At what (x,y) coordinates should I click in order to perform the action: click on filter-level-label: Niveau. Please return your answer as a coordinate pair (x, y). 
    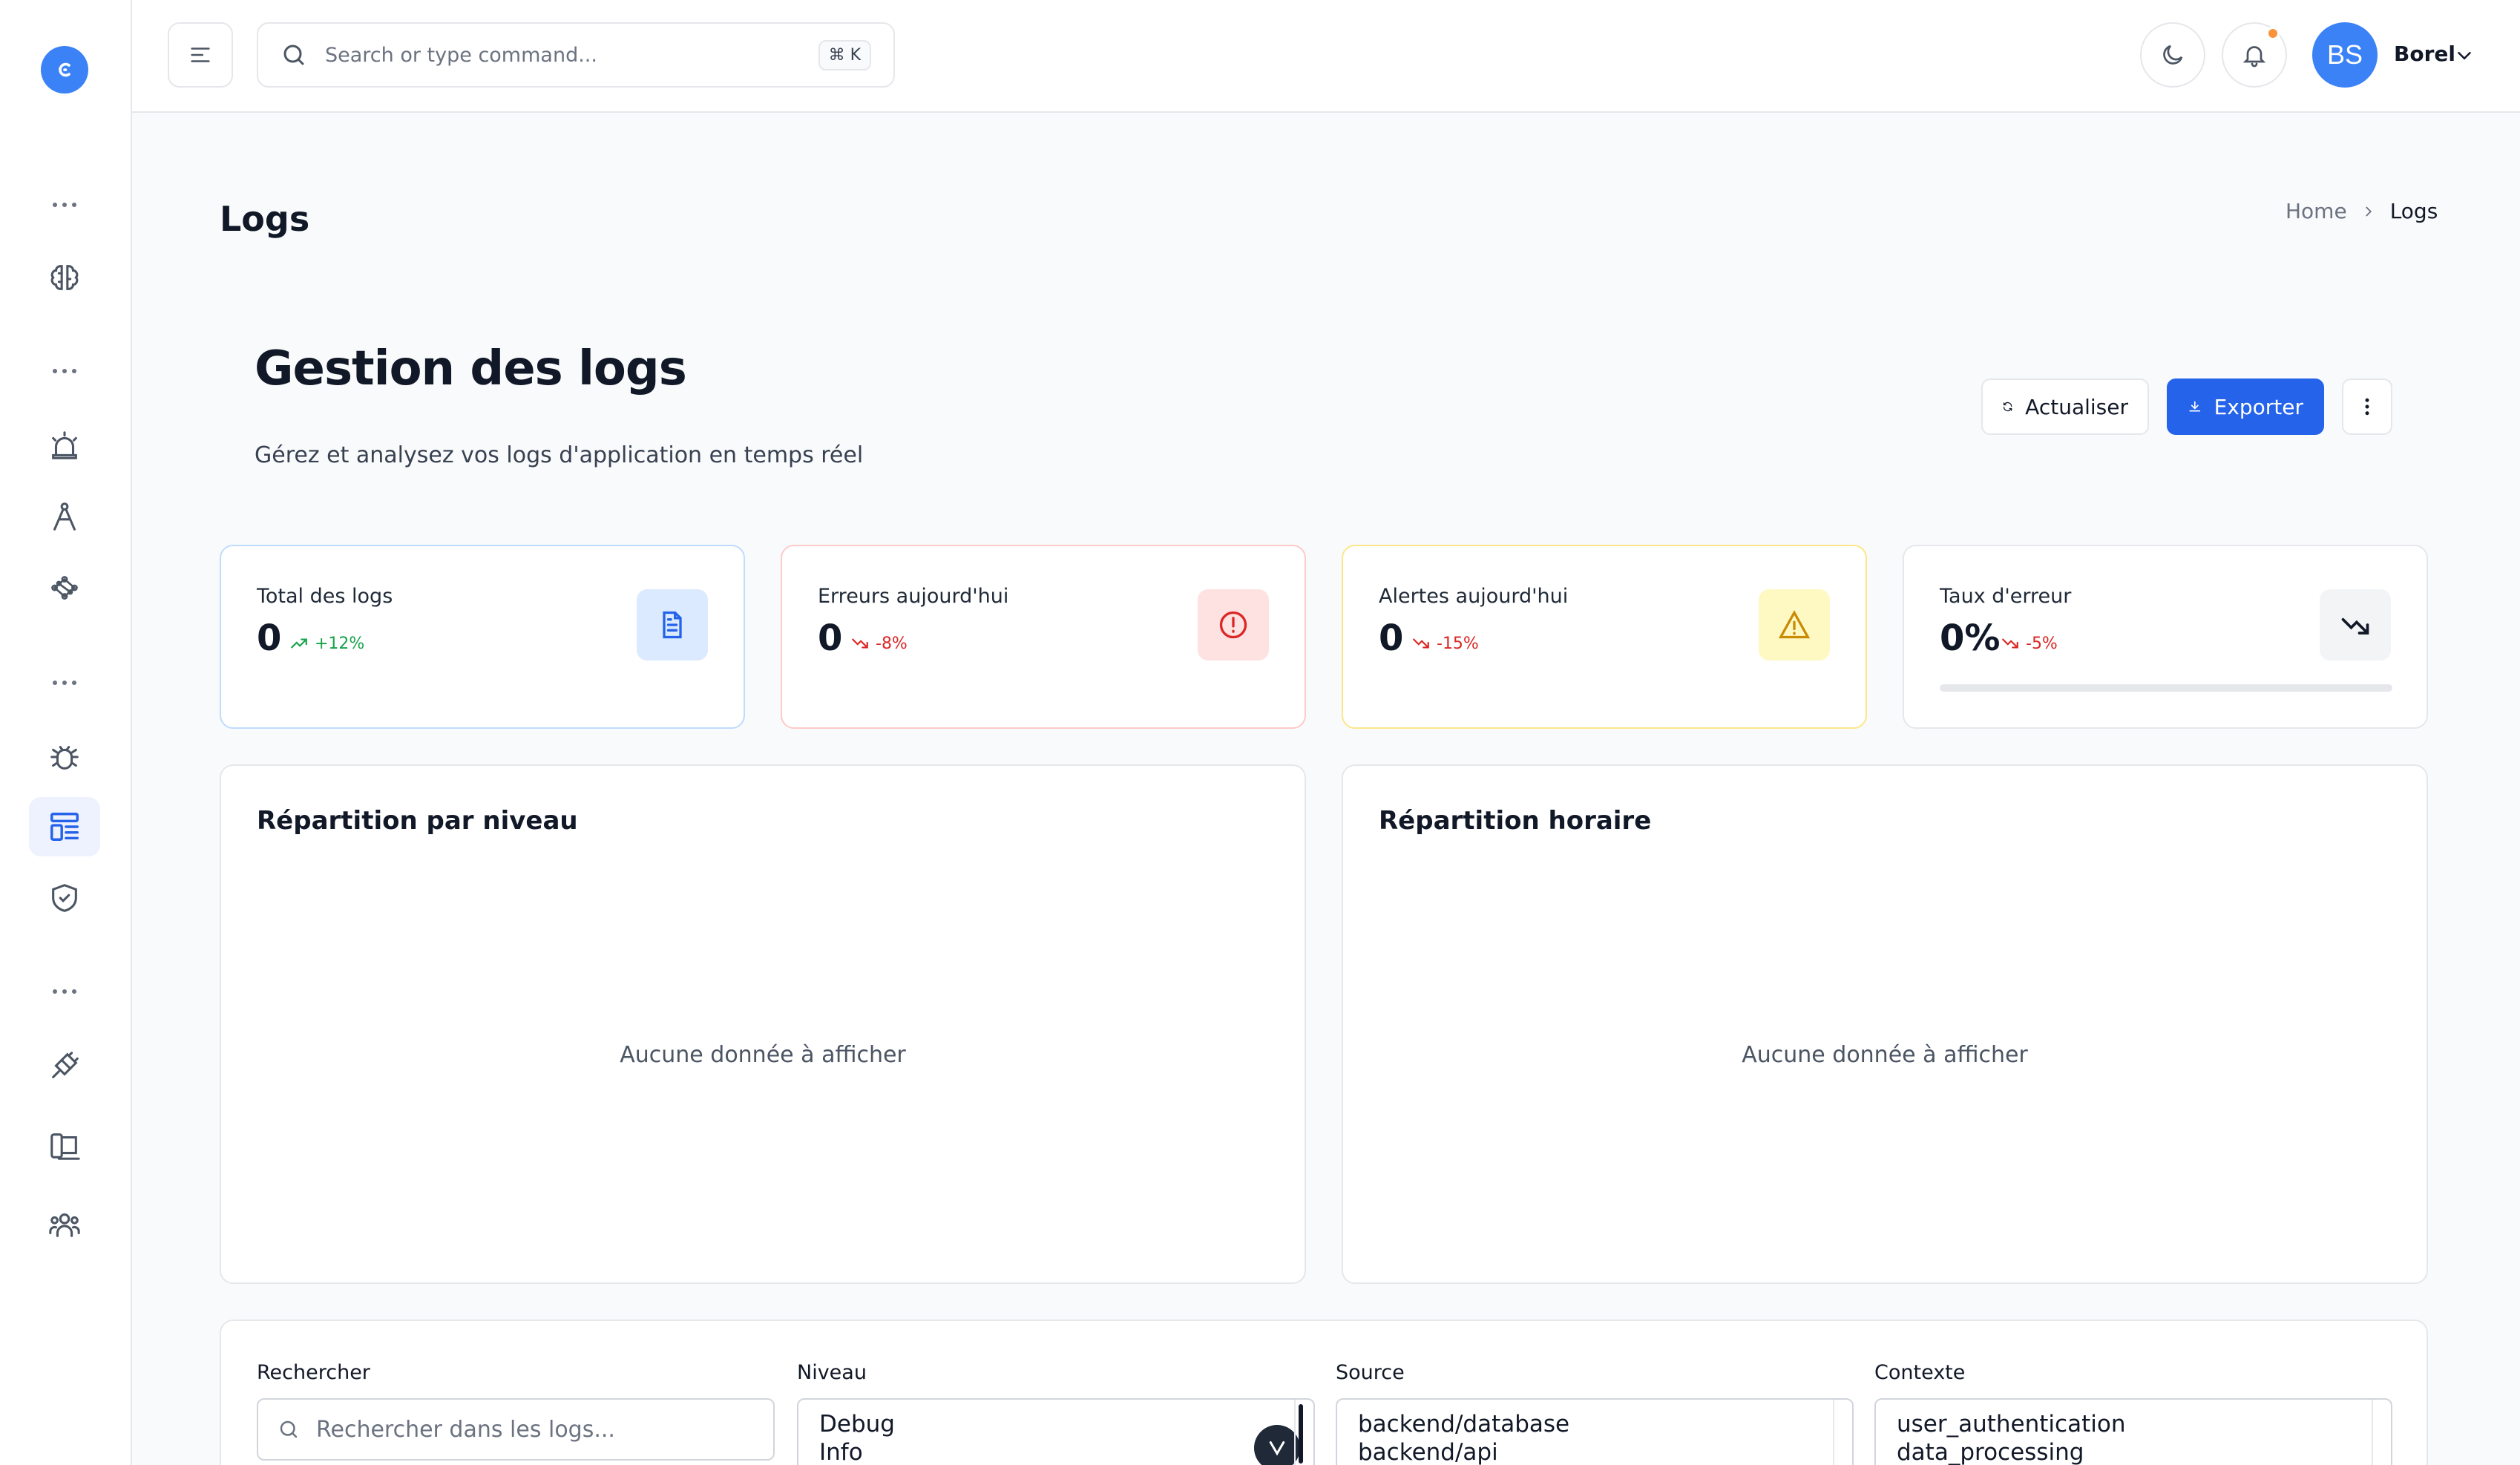
    Looking at the image, I should click on (832, 1372).